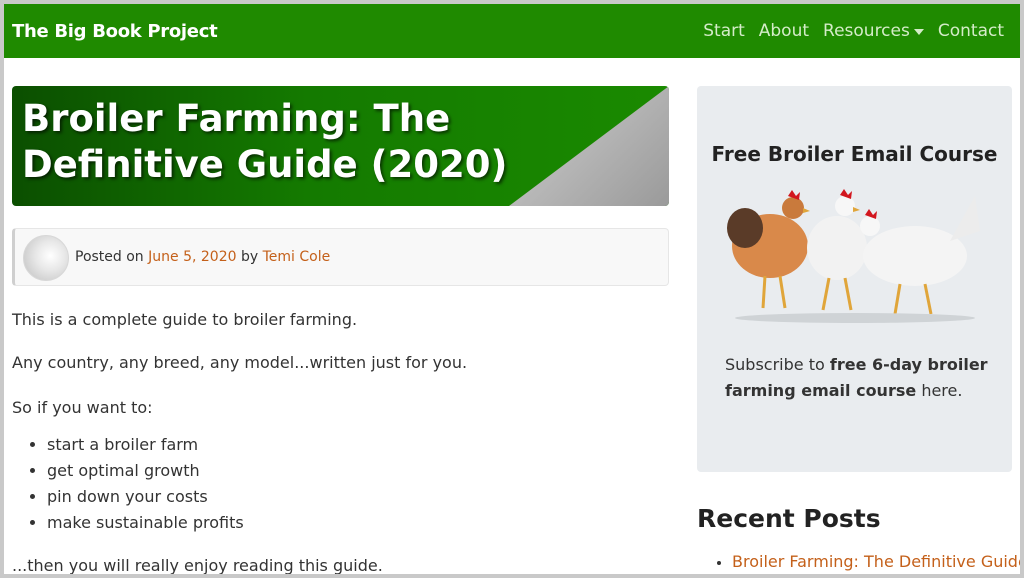 The image size is (1024, 578). I want to click on by-label: by, so click(249, 257).